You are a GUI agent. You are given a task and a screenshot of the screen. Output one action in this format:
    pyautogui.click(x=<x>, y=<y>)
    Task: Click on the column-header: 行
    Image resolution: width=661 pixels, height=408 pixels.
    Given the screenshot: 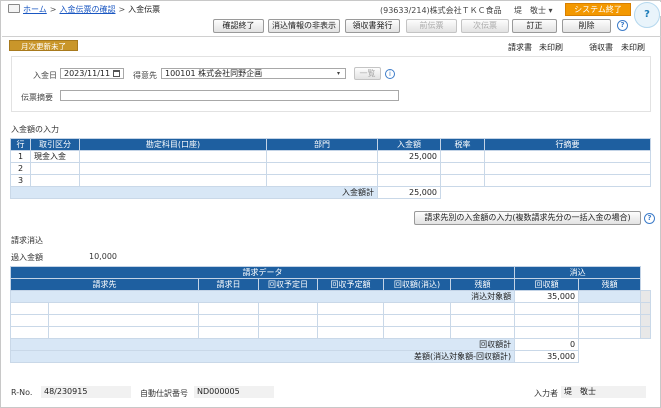 What is the action you would take?
    pyautogui.click(x=20, y=144)
    